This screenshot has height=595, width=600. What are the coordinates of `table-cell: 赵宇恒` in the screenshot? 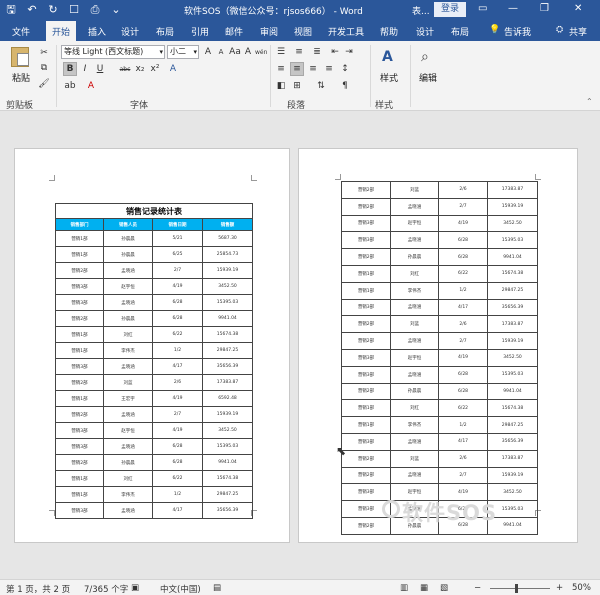 It's located at (414, 357).